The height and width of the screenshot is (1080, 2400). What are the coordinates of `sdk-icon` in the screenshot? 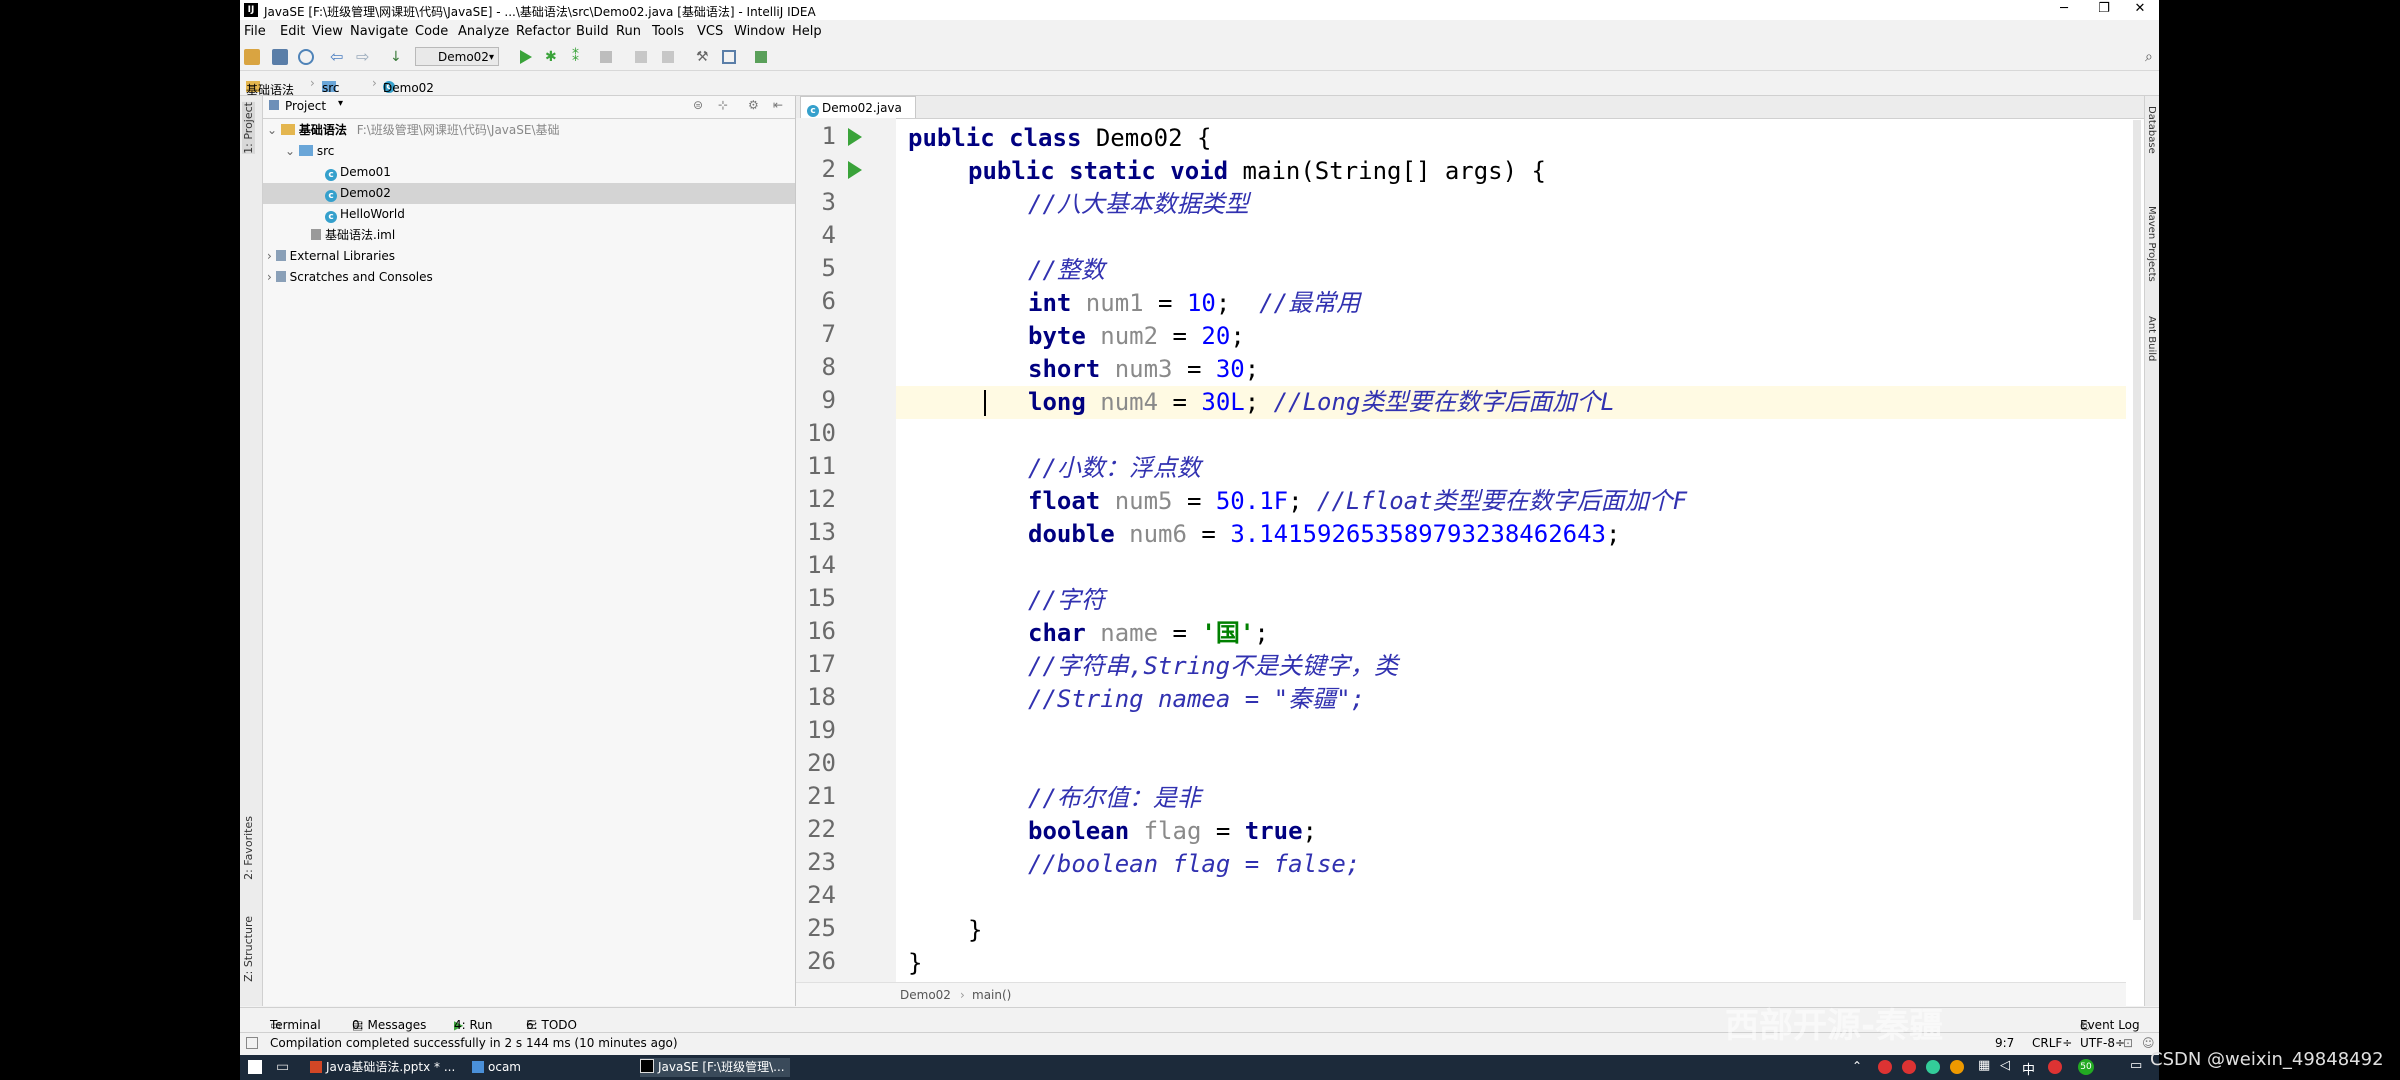 It's located at (761, 57).